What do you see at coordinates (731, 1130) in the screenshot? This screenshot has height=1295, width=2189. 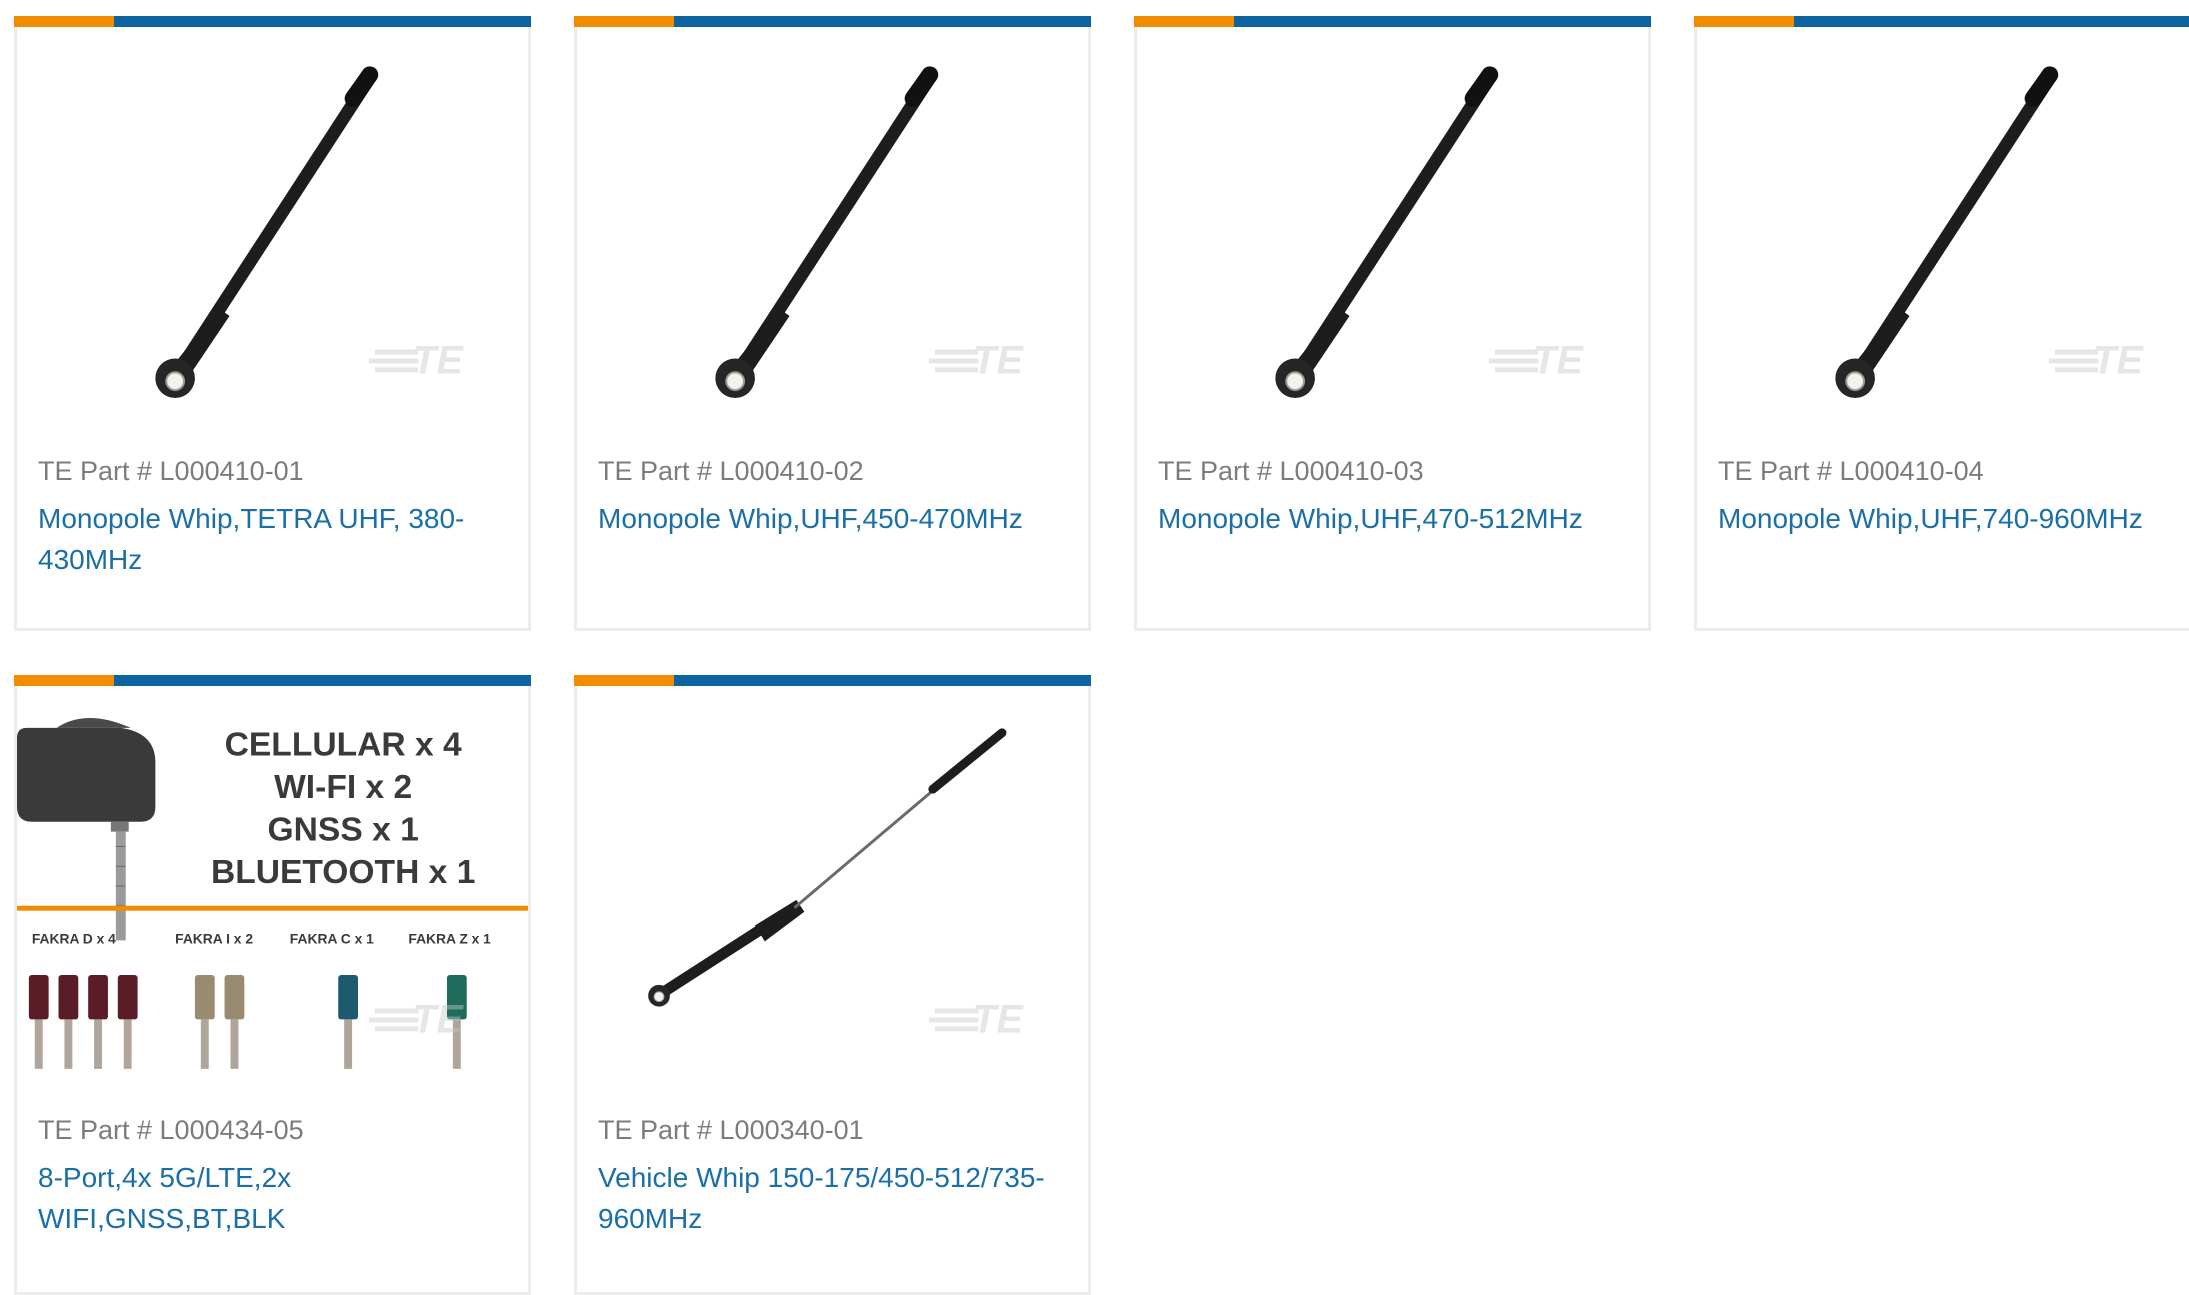 I see `part-number: TE Part # L000340-01` at bounding box center [731, 1130].